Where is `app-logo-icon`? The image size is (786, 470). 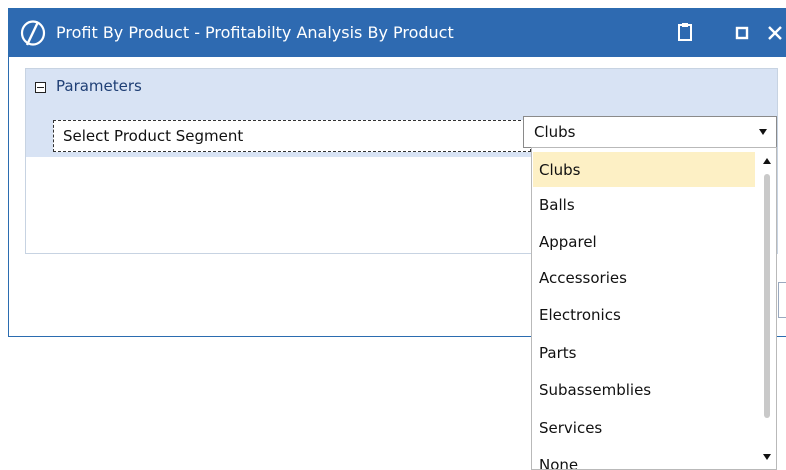 app-logo-icon is located at coordinates (33, 33).